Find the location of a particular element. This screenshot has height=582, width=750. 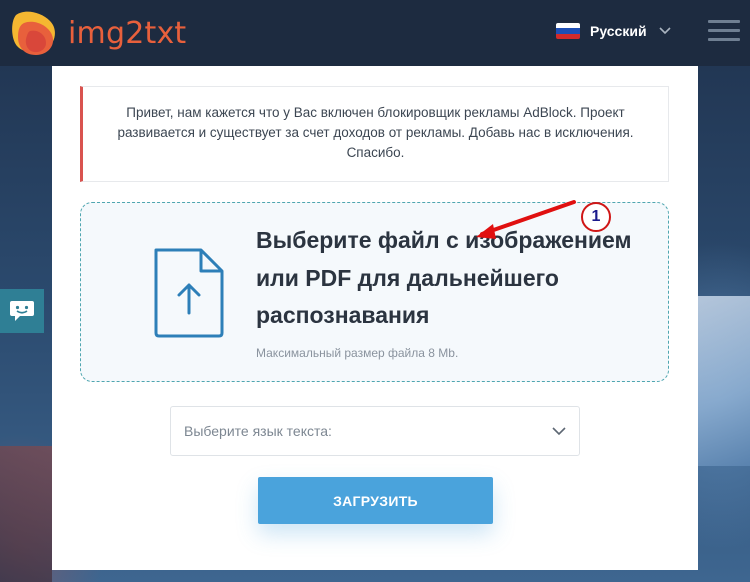

logo-text: img2txt is located at coordinates (127, 33).